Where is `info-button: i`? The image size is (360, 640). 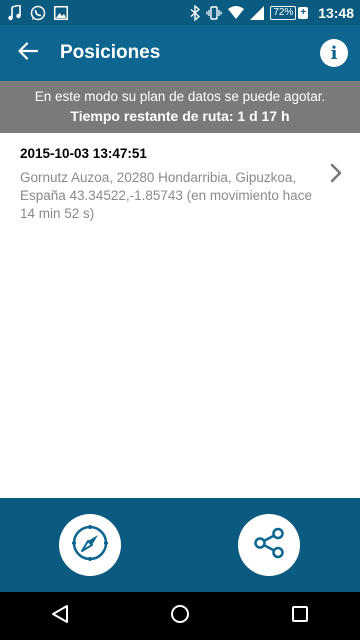 info-button: i is located at coordinates (334, 53).